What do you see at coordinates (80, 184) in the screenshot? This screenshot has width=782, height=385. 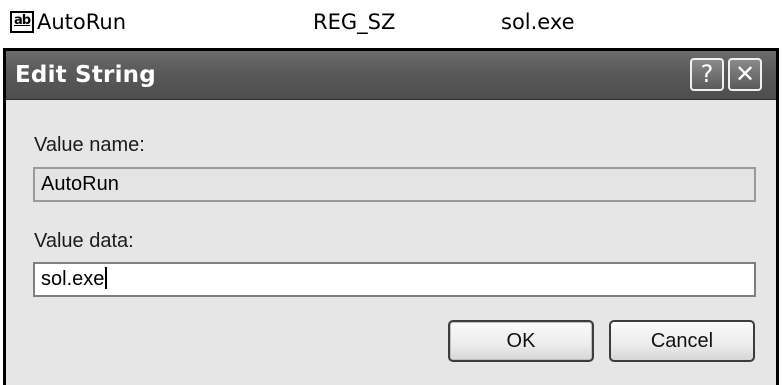 I see `value-name-text: AutoRun` at bounding box center [80, 184].